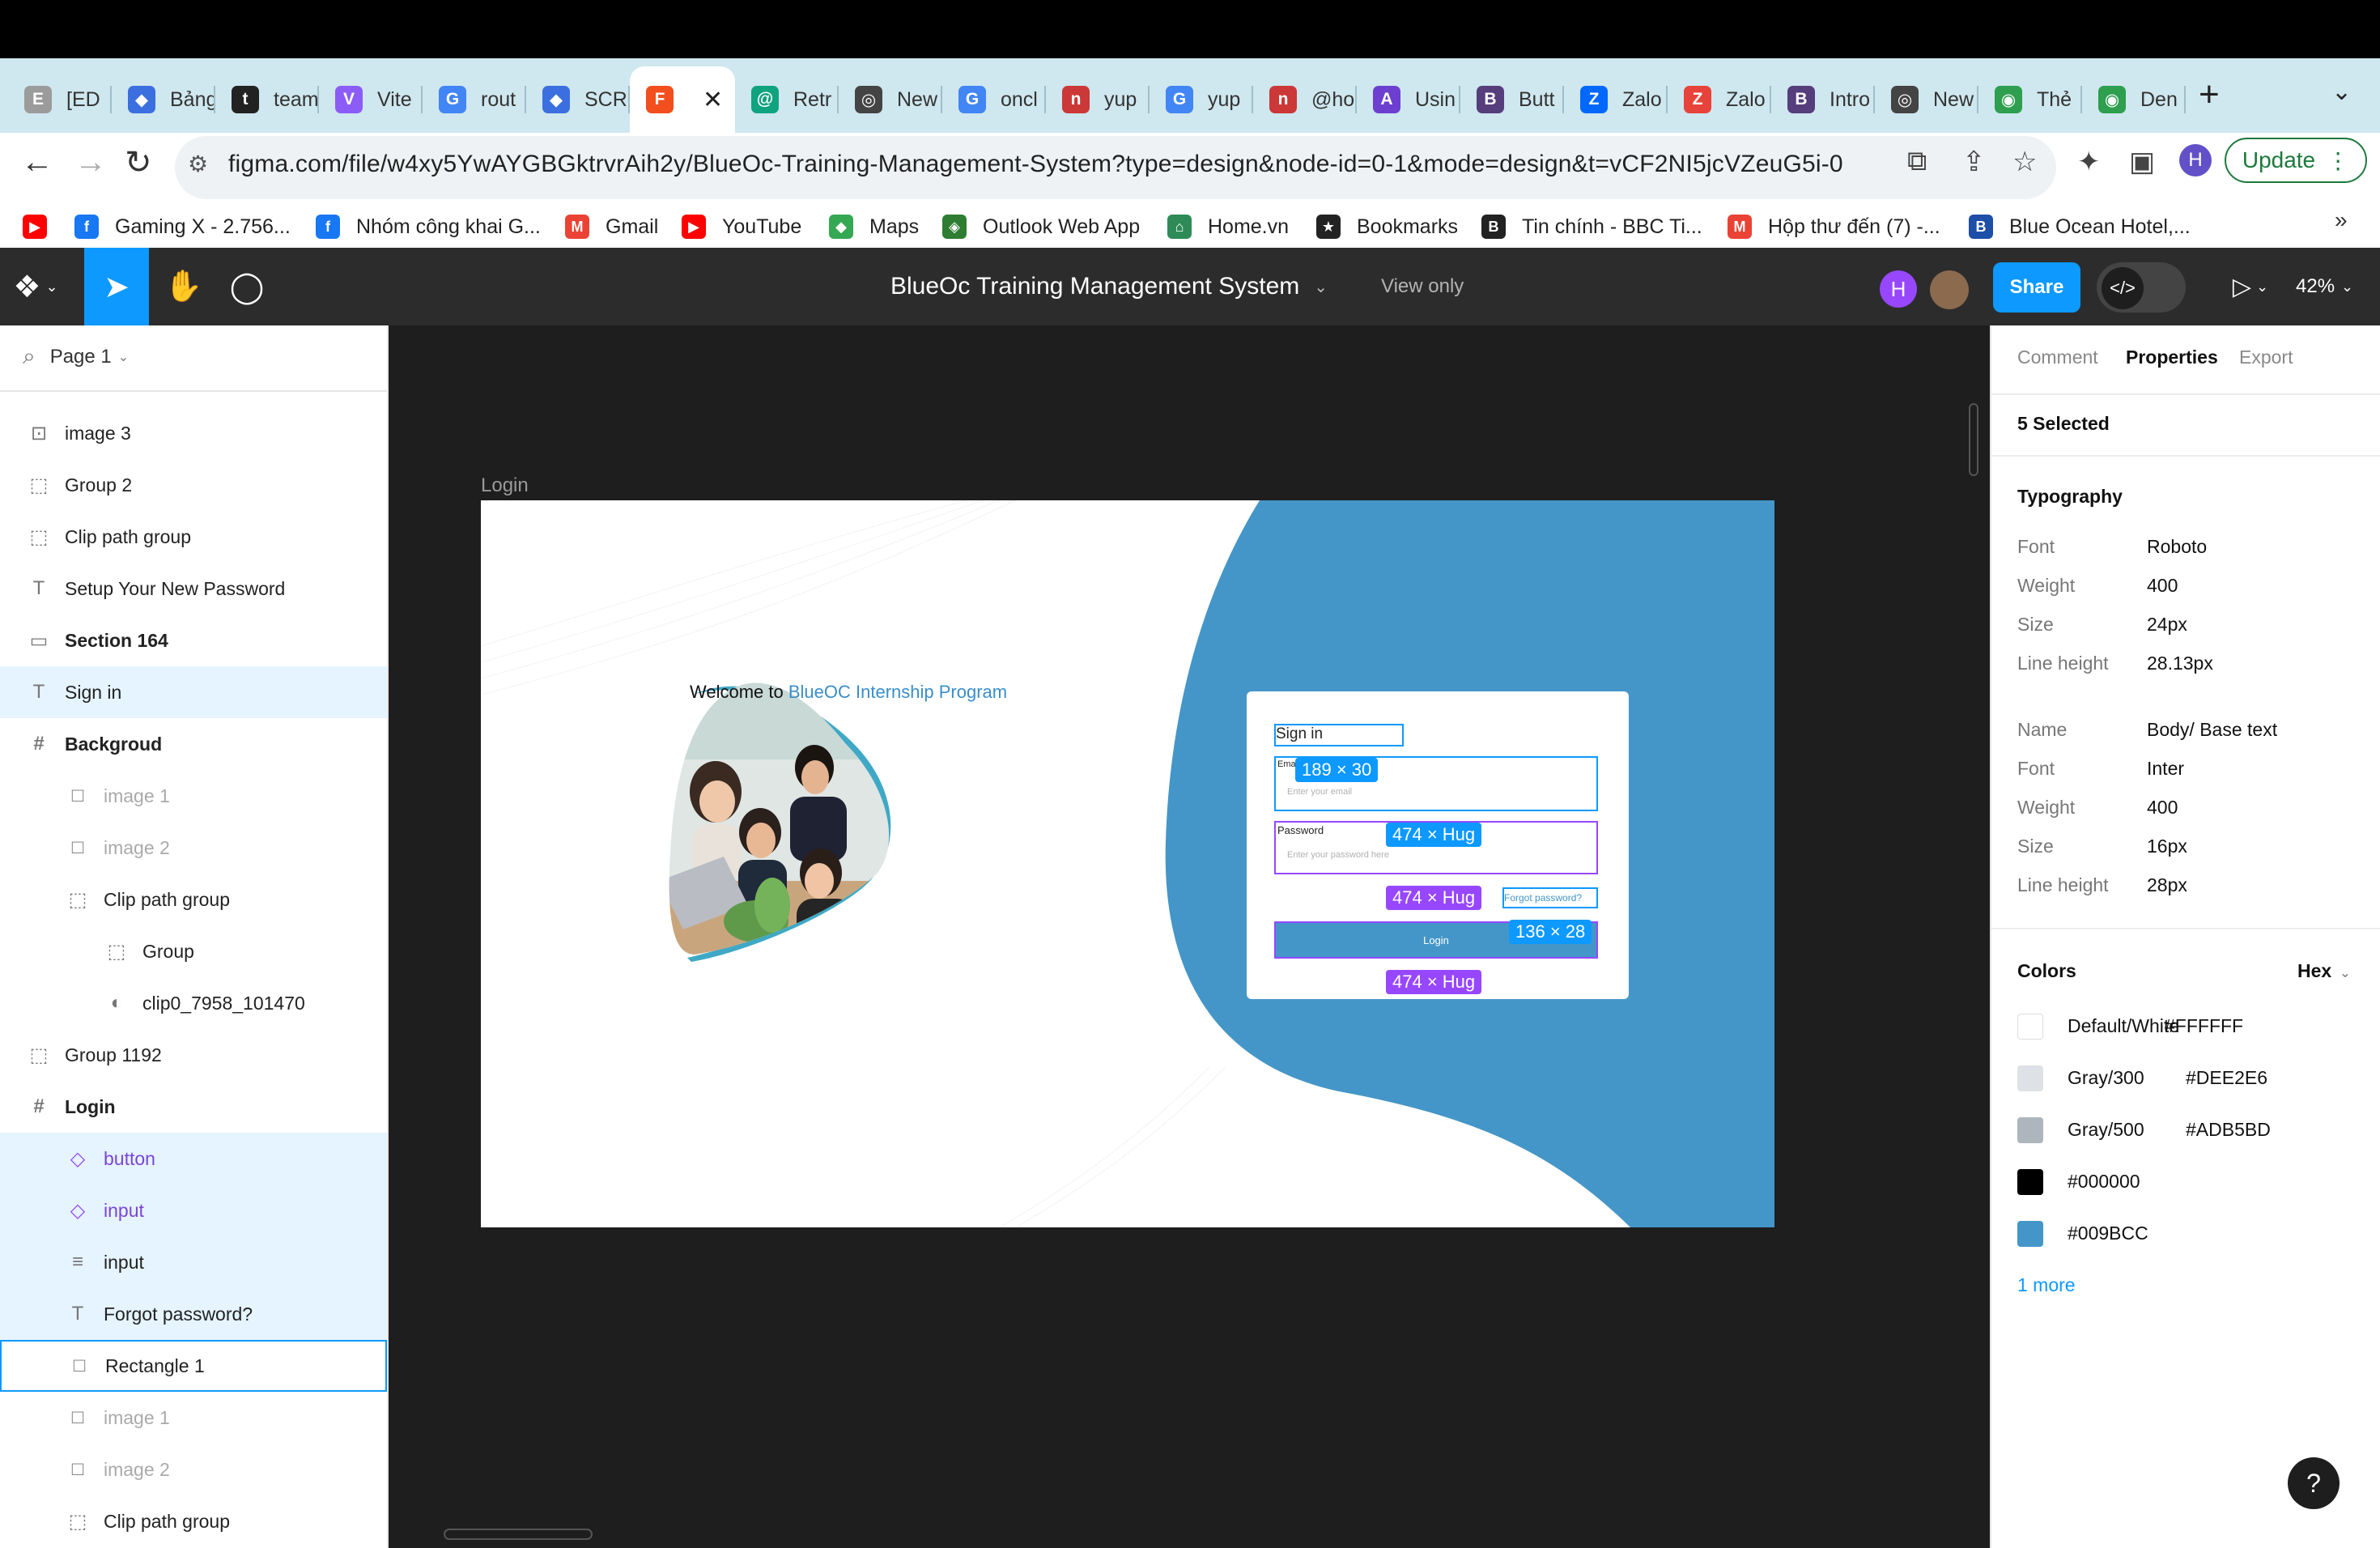 This screenshot has width=2380, height=1548. Describe the element at coordinates (874, 227) in the screenshot. I see `bookmark-item: ◆ Maps` at that location.